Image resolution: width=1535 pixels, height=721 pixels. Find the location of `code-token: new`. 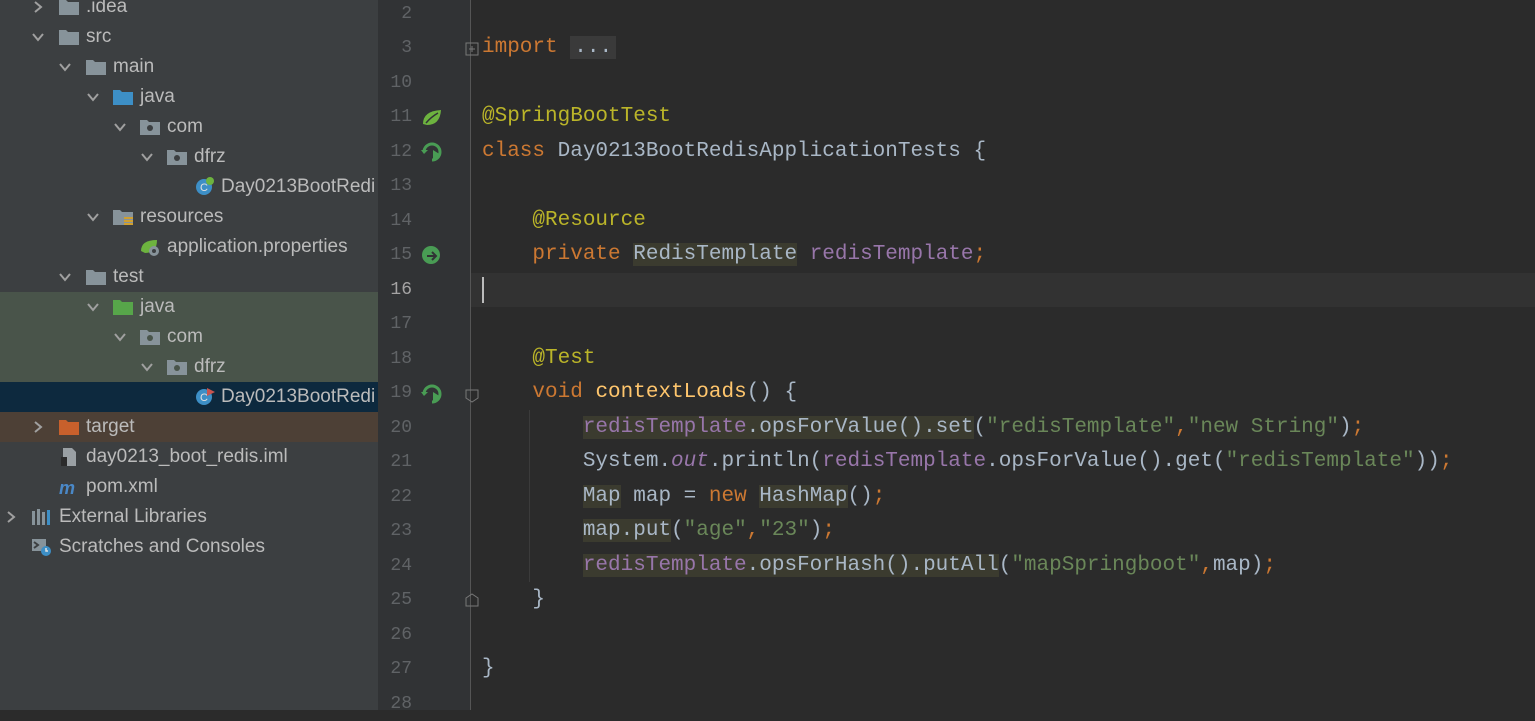

code-token: new is located at coordinates (727, 496).